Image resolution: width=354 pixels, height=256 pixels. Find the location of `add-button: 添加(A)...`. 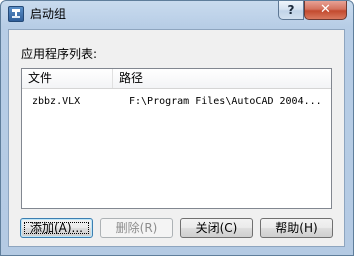

add-button: 添加(A)... is located at coordinates (56, 228).